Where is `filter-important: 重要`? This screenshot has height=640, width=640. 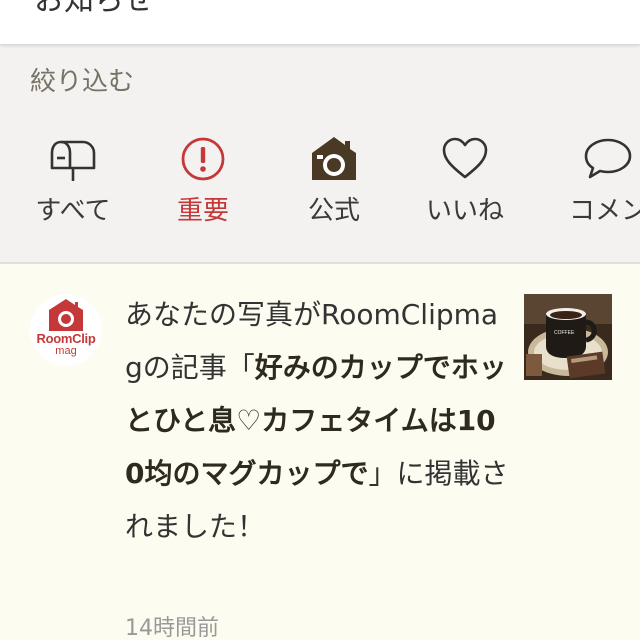 filter-important: 重要 is located at coordinates (203, 186).